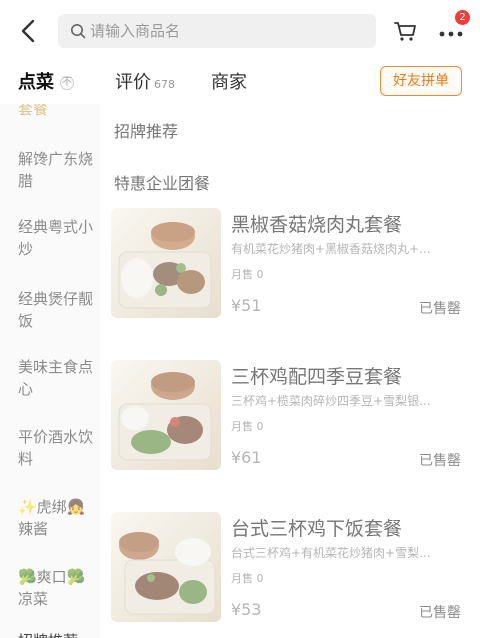 This screenshot has height=638, width=480. I want to click on dish-name: 三杯鸡配四季豆套餐, so click(317, 377).